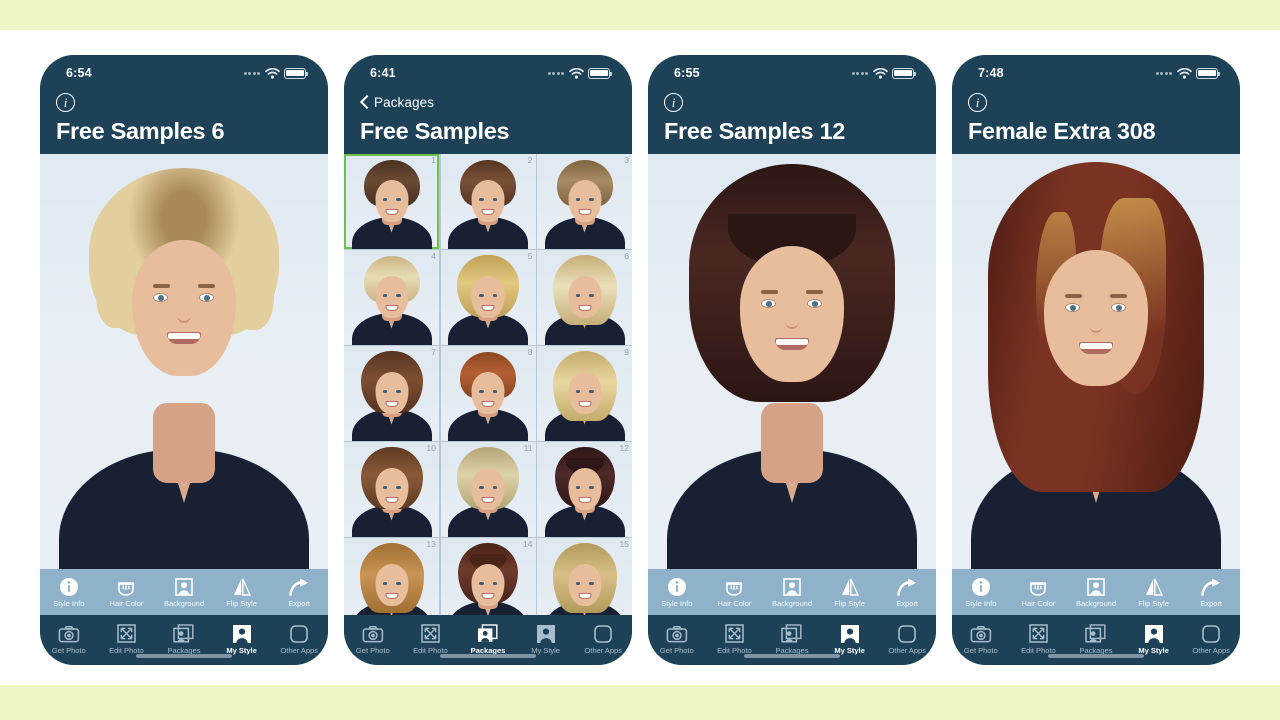 This screenshot has height=720, width=1280. What do you see at coordinates (488, 489) in the screenshot?
I see `style-thumbnail: 11` at bounding box center [488, 489].